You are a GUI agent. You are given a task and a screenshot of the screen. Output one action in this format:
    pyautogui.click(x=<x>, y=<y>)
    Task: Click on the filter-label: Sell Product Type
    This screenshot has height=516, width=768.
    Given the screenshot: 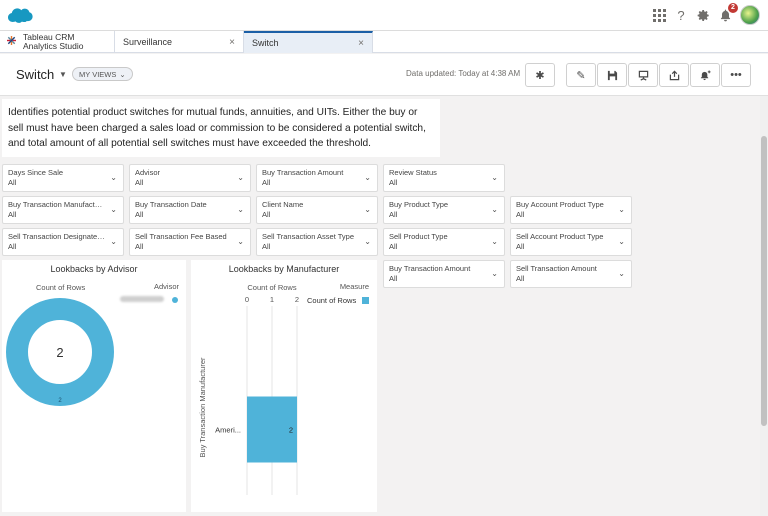 What is the action you would take?
    pyautogui.click(x=418, y=236)
    